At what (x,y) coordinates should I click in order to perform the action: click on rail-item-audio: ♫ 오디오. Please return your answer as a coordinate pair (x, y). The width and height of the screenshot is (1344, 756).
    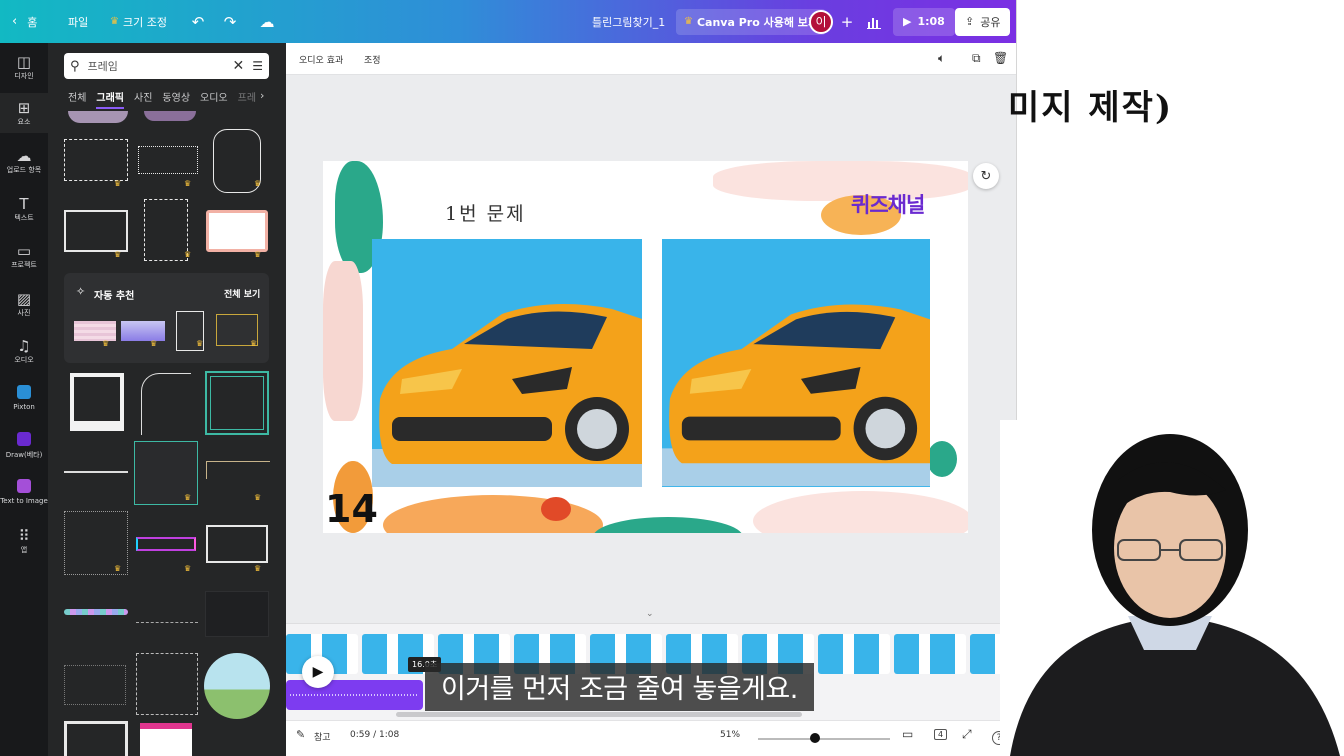
    Looking at the image, I should click on (24, 355).